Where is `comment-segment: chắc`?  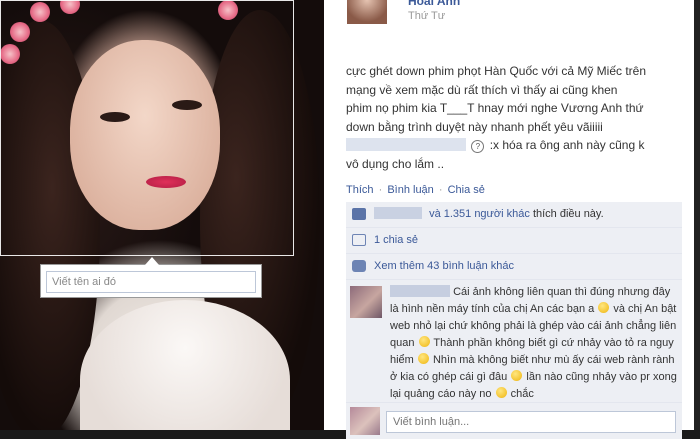
comment-segment: chắc is located at coordinates (522, 394).